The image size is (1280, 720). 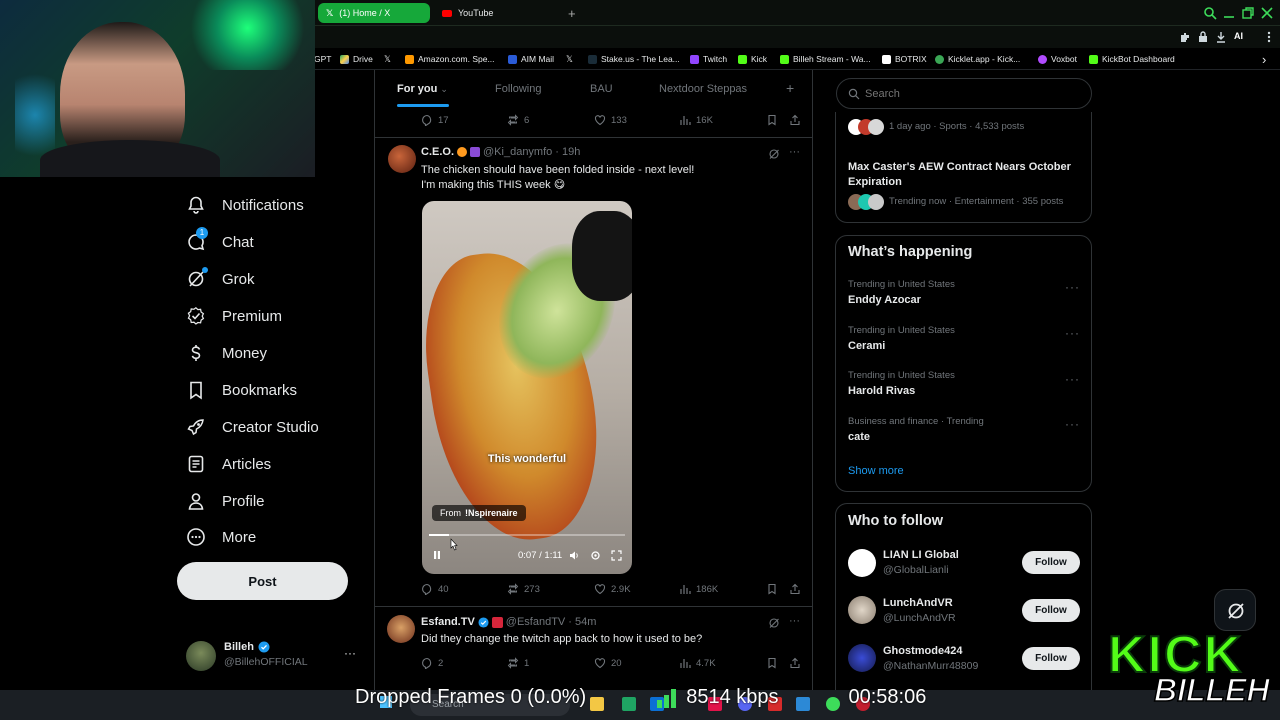 What do you see at coordinates (922, 651) in the screenshot?
I see `suggestion-name: Ghostmode424` at bounding box center [922, 651].